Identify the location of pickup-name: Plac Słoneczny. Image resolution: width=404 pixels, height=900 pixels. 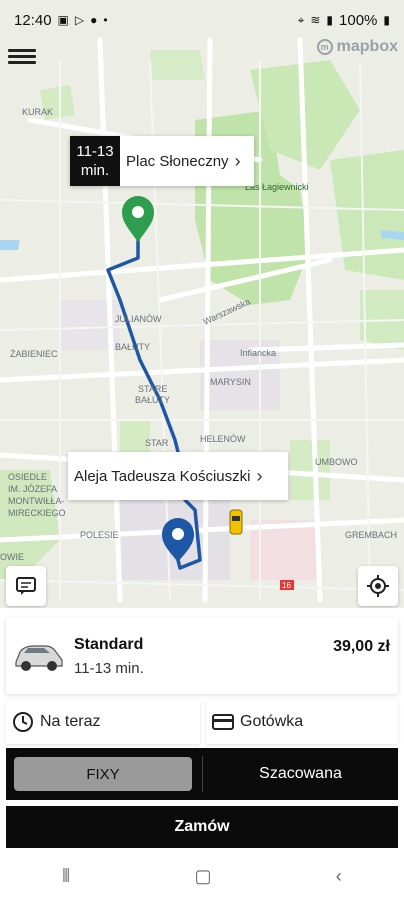
(177, 161).